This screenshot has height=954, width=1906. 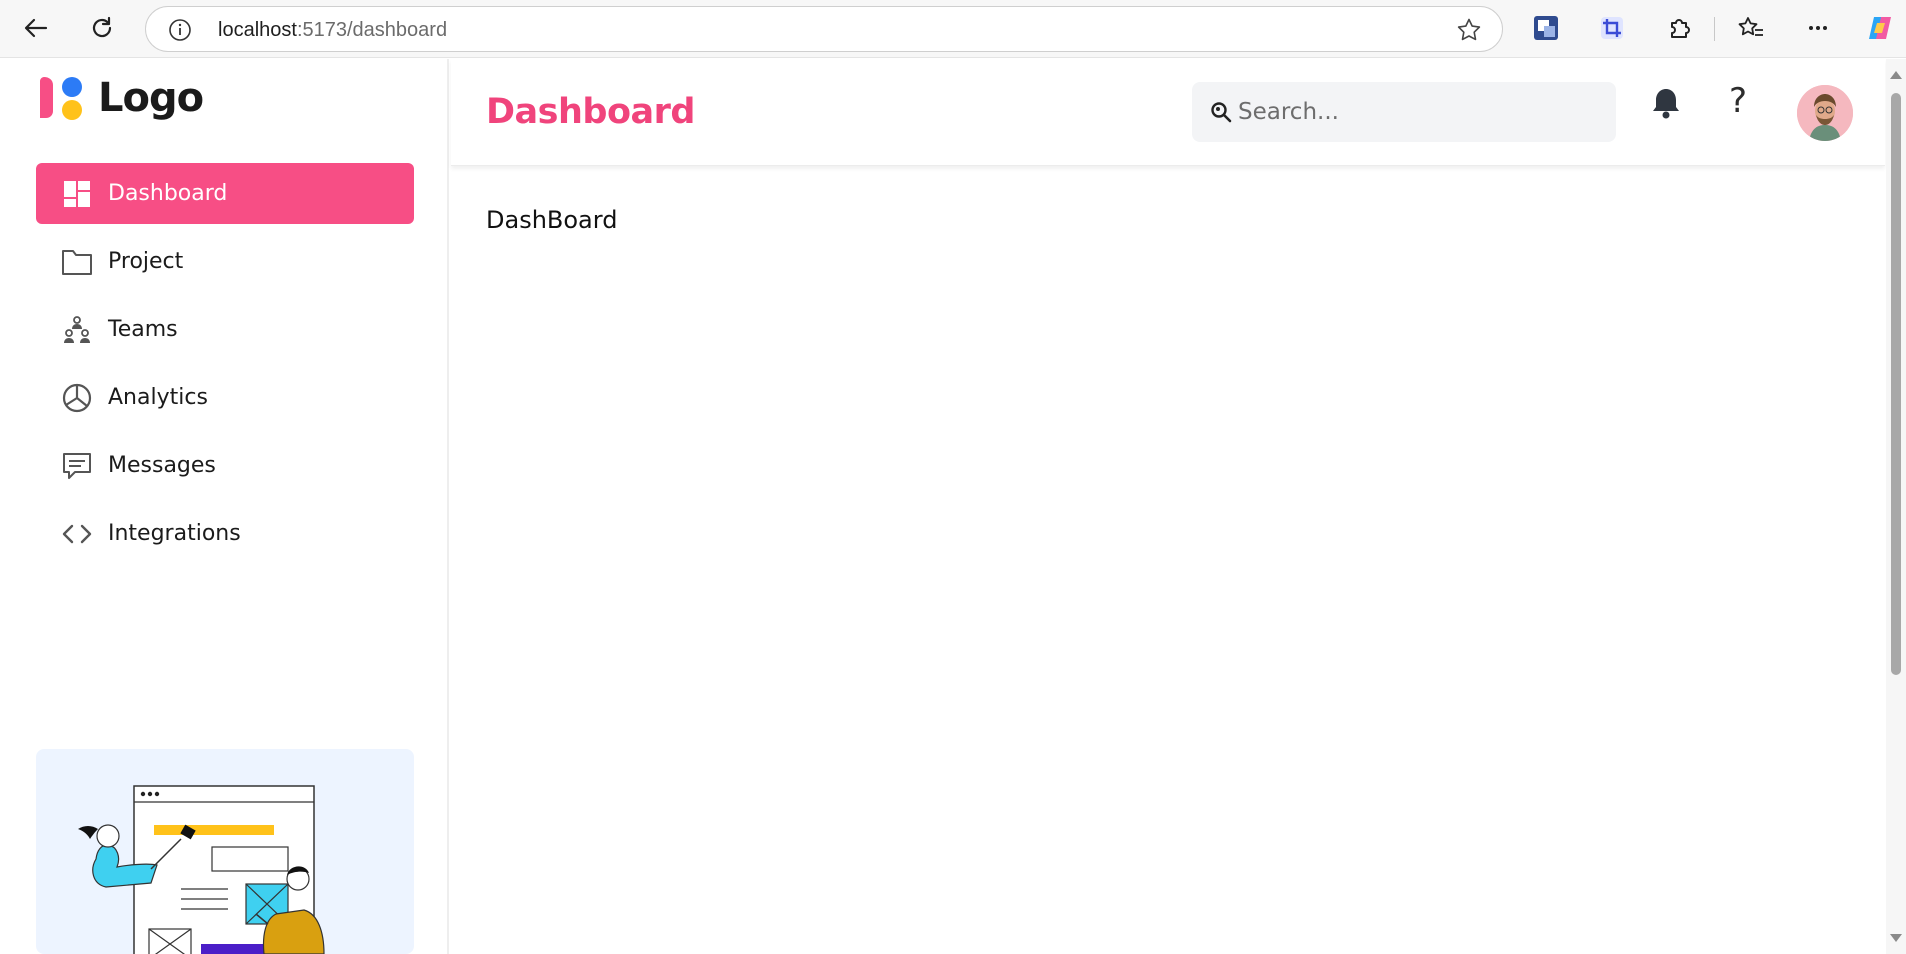 I want to click on code-icon, so click(x=77, y=534).